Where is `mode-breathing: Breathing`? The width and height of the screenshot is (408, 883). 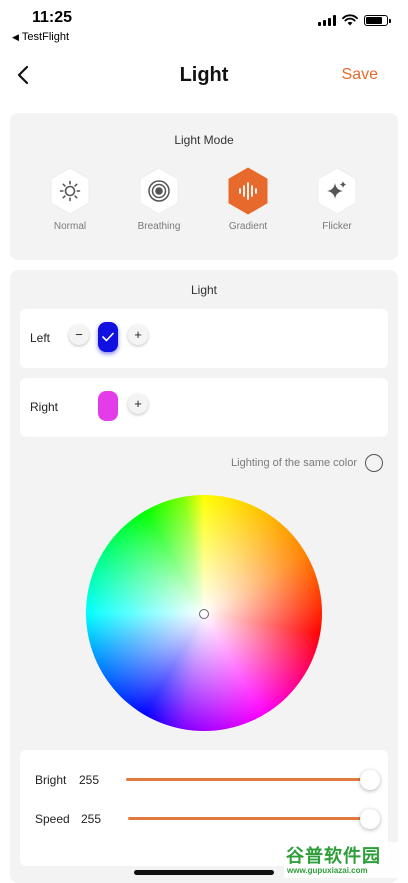
mode-breathing: Breathing is located at coordinates (159, 199).